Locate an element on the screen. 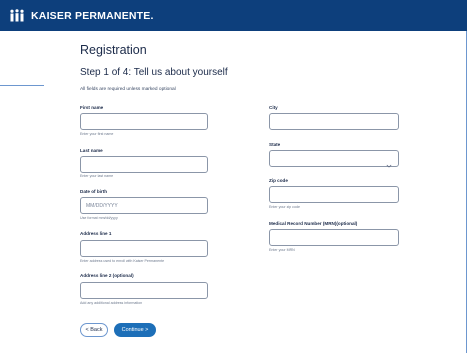 This screenshot has height=353, width=467. state-label: State is located at coordinates (275, 144).